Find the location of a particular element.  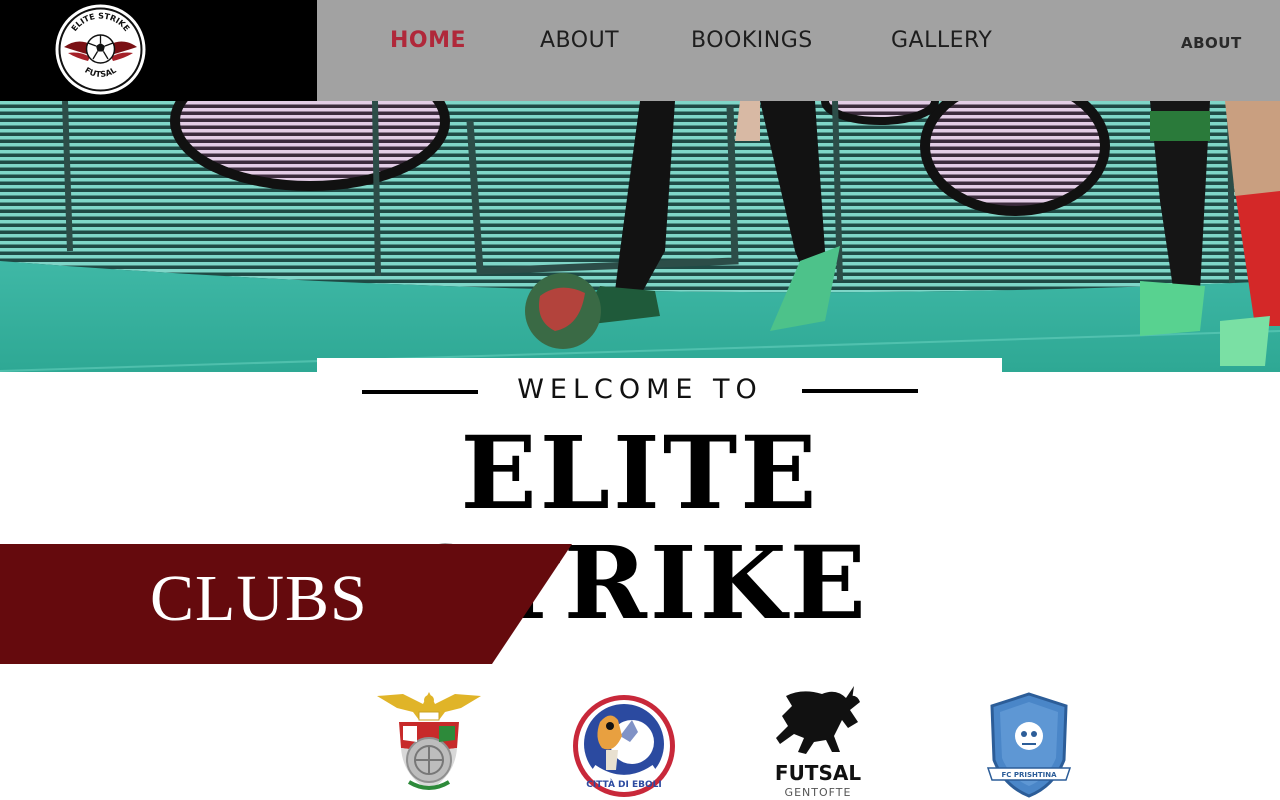

nav-bookings: BOOKINGS is located at coordinates (752, 40).